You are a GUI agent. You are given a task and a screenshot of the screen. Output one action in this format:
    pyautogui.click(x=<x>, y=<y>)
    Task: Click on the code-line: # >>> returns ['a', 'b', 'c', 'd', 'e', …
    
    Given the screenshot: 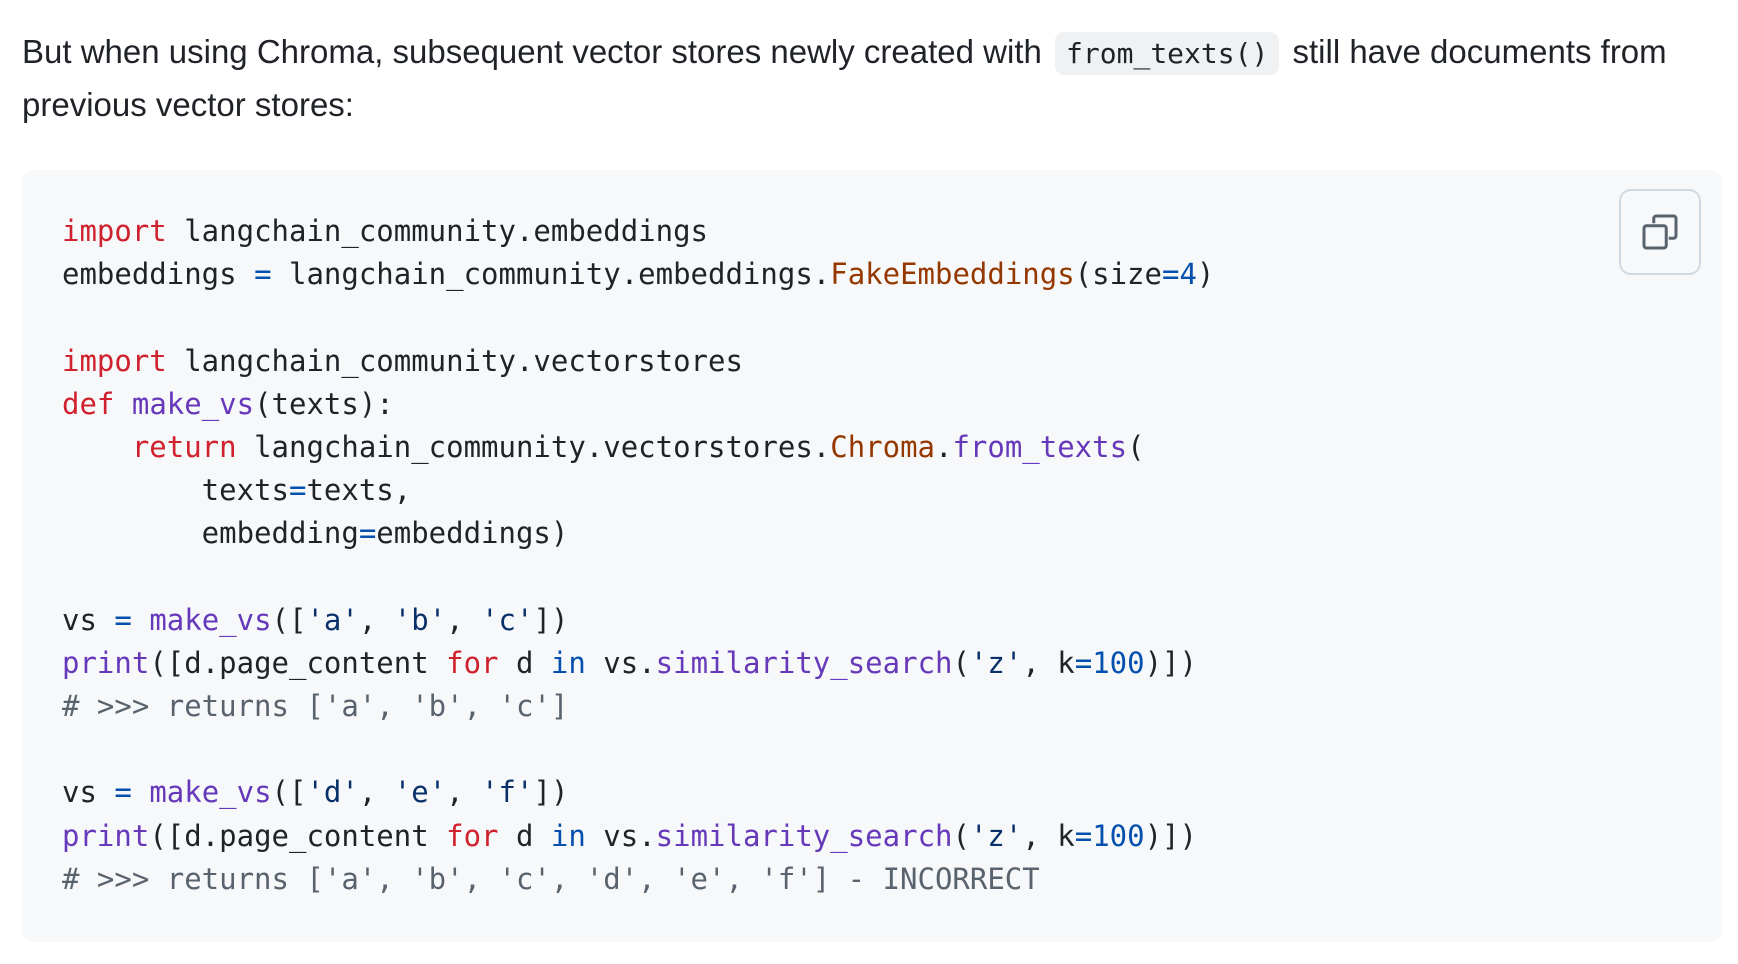 What is the action you would take?
    pyautogui.click(x=638, y=879)
    